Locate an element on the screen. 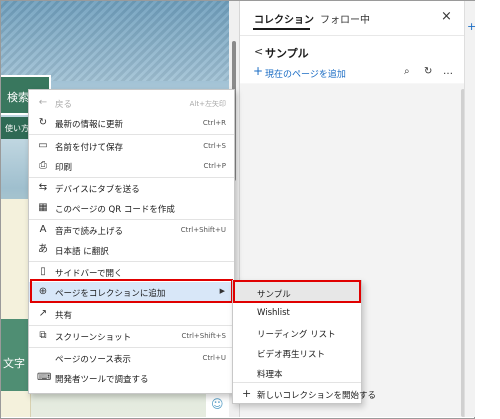 The height and width of the screenshot is (419, 500). page-banner is located at coordinates (115, 41).